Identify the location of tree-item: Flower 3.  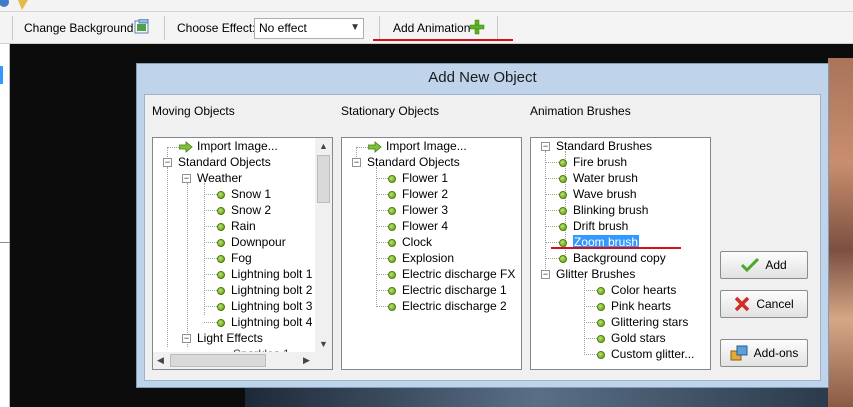
(418, 210).